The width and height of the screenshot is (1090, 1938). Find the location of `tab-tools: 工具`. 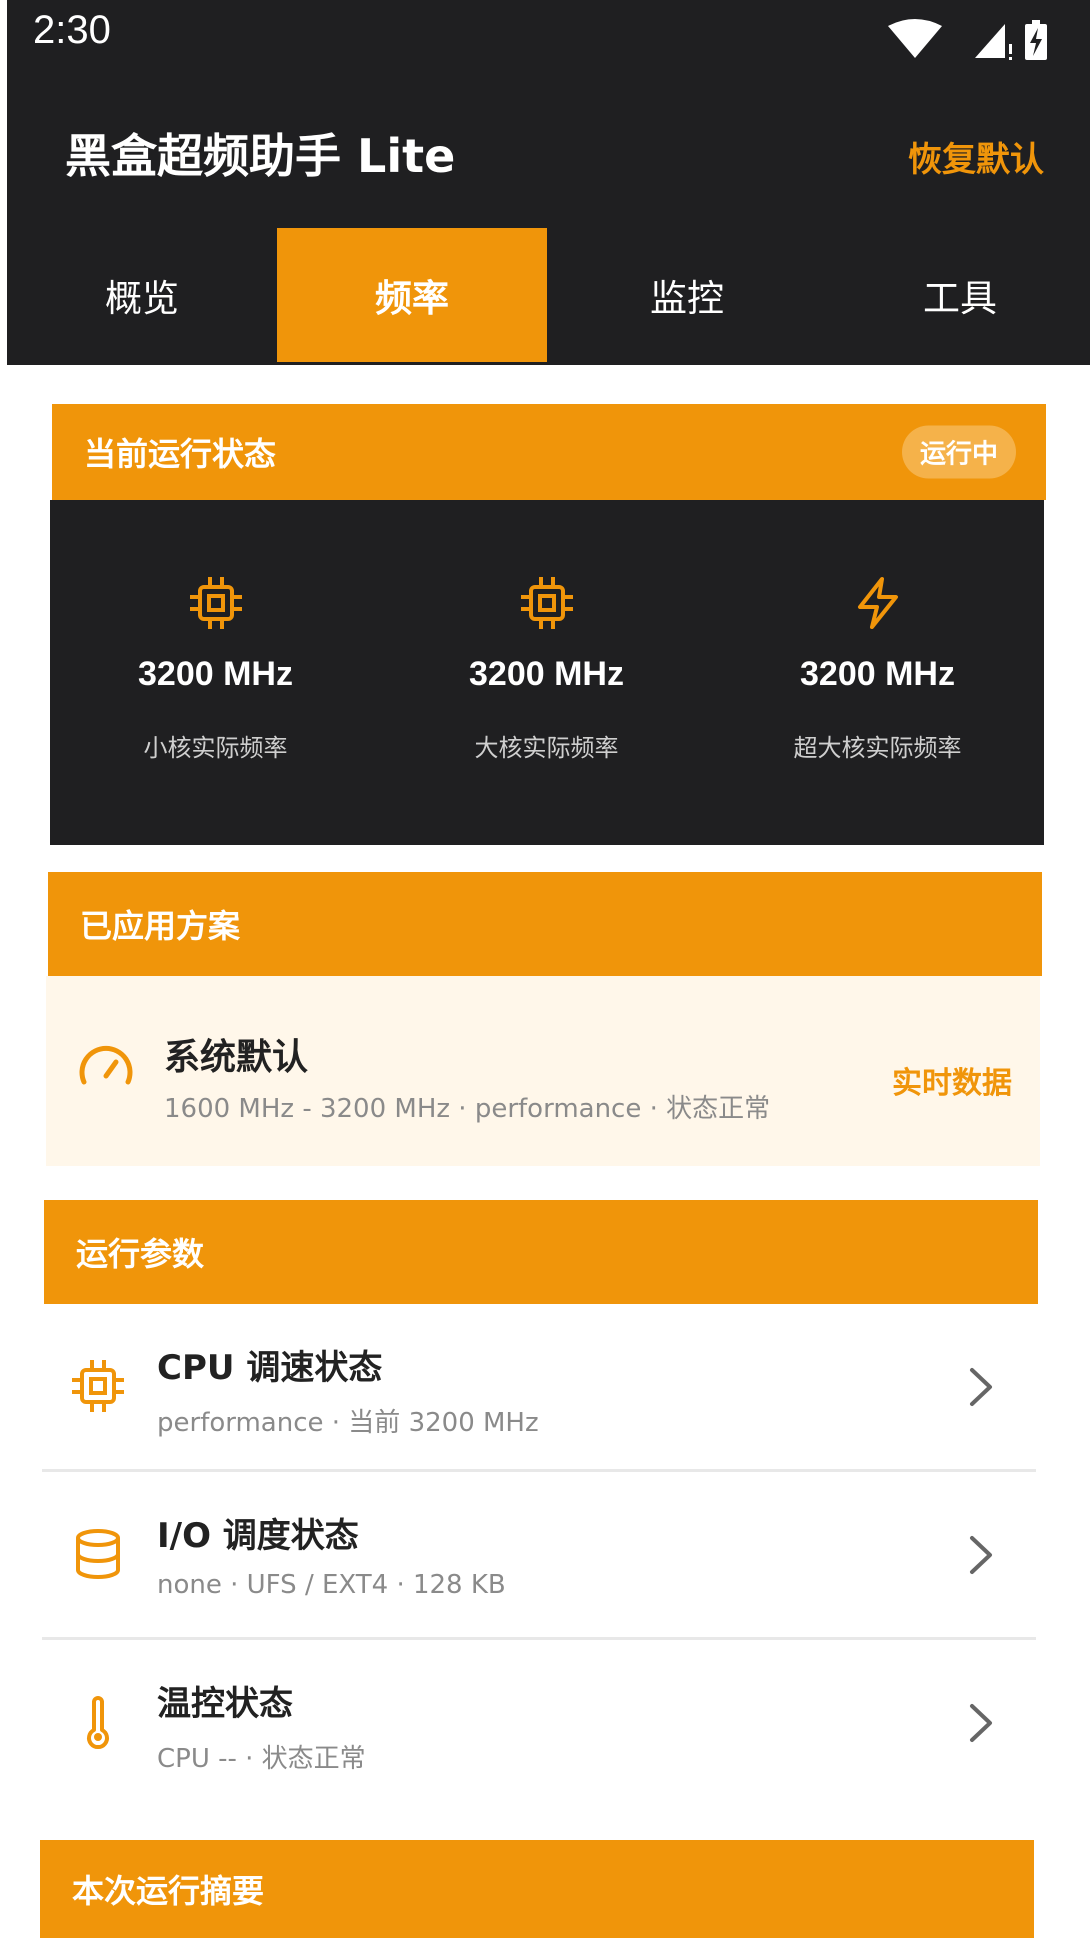

tab-tools: 工具 is located at coordinates (957, 295).